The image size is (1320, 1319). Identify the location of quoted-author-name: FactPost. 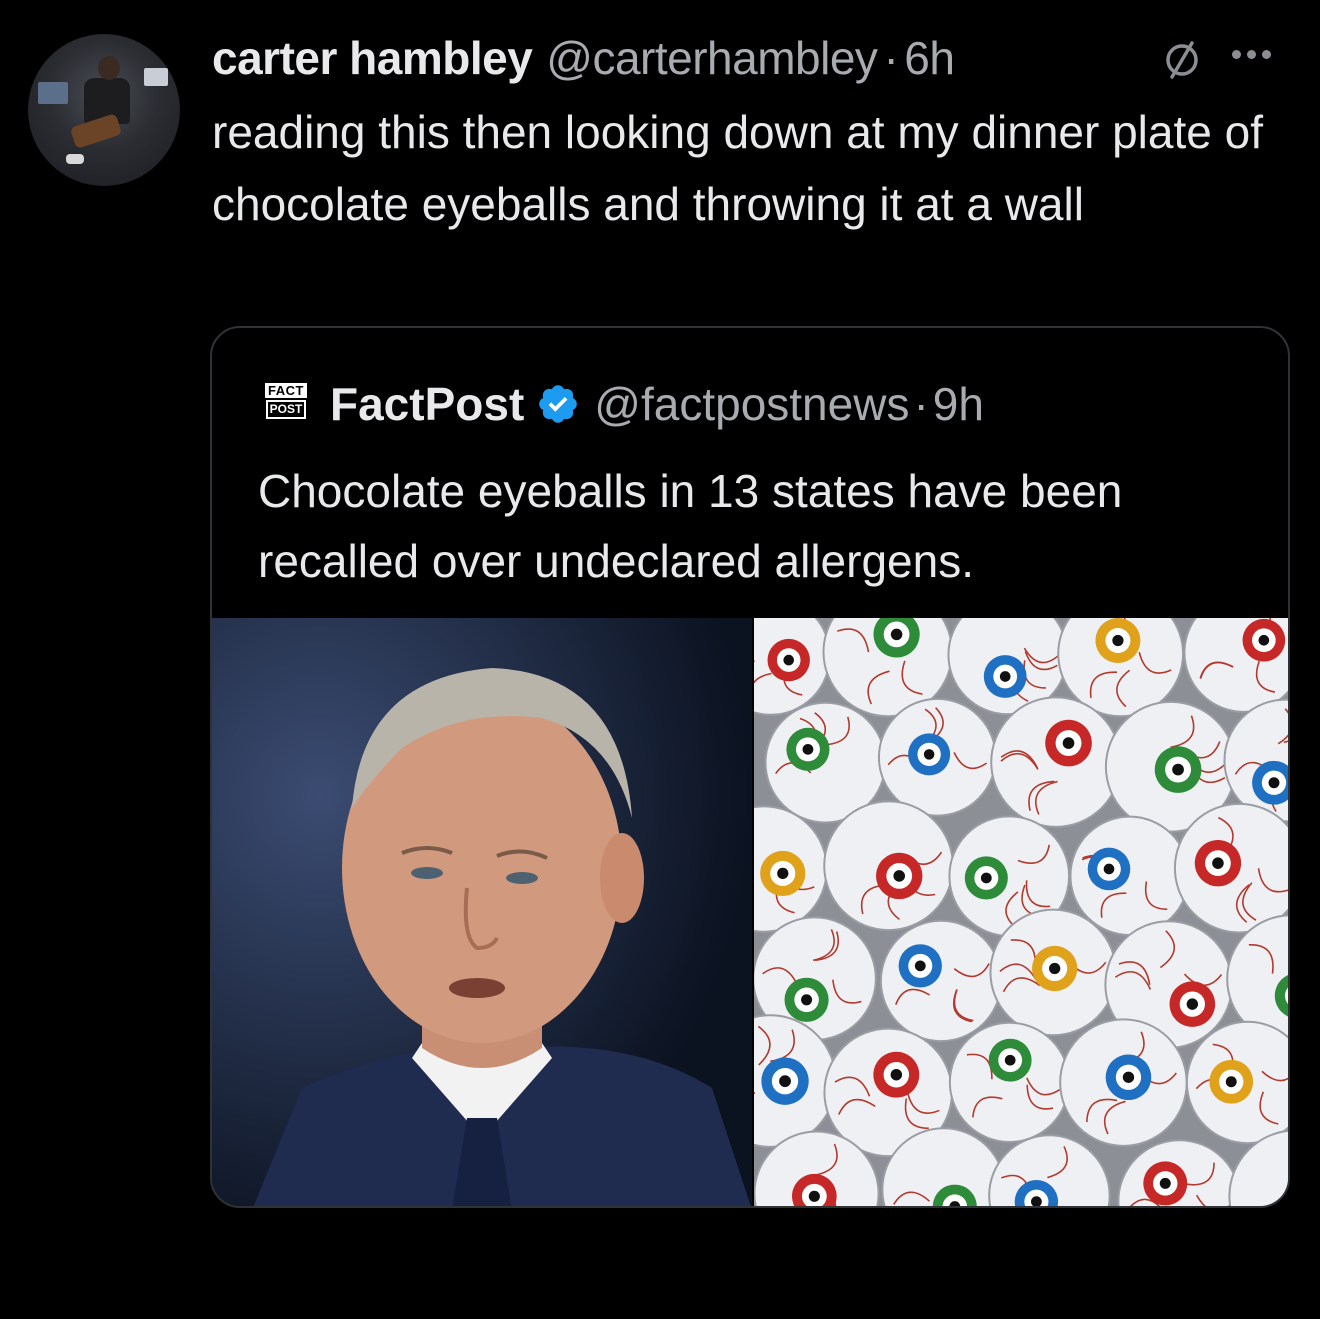
(427, 404).